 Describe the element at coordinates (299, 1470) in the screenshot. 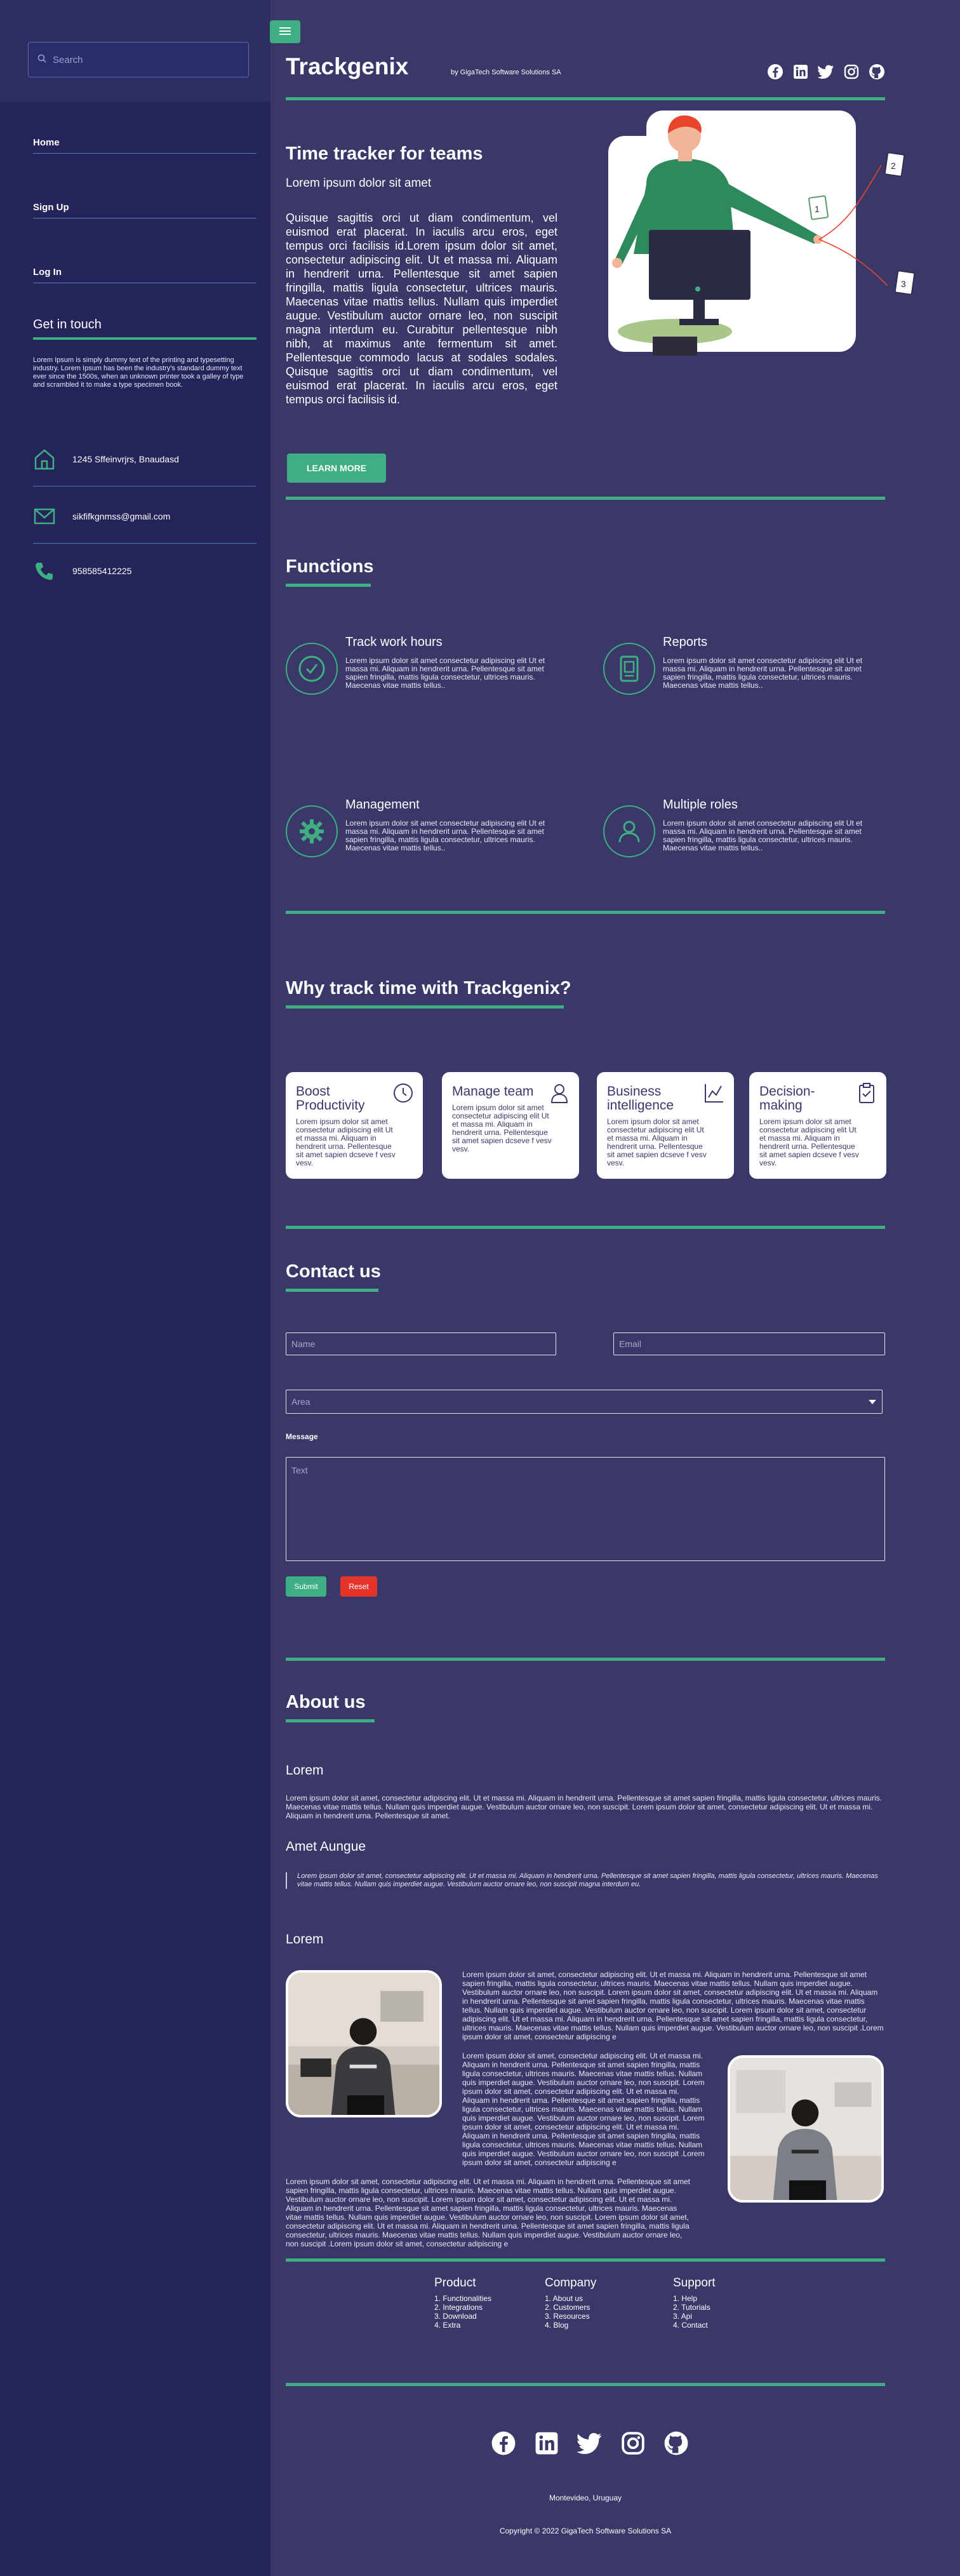

I see `message-placeholder: Text` at that location.